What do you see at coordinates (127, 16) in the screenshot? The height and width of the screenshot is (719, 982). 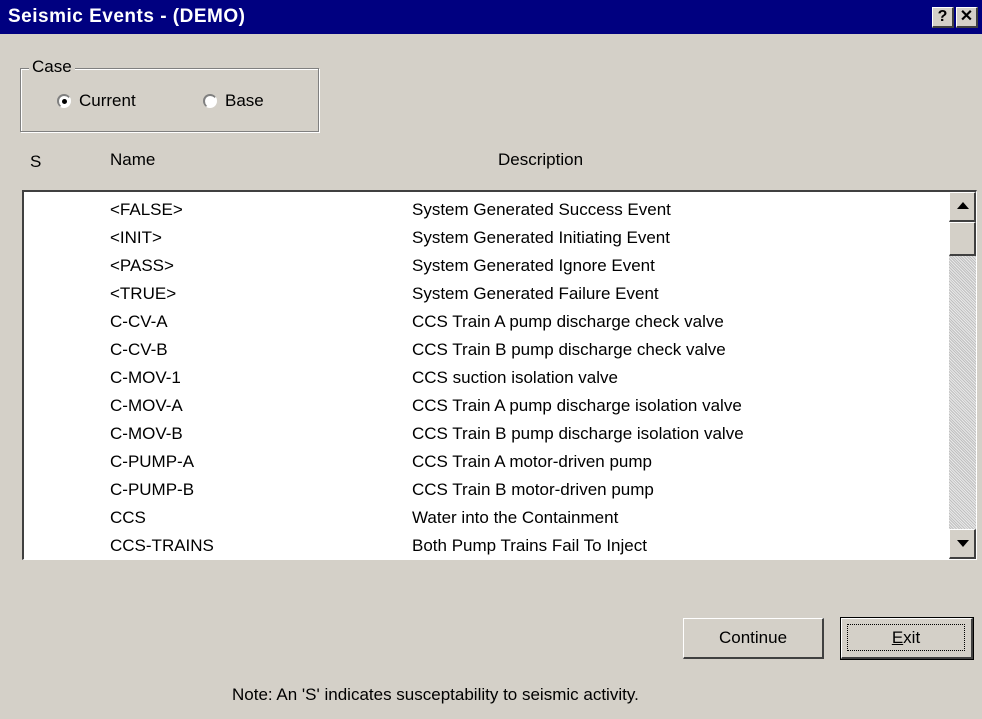 I see `window-title: Seismic Events - (DEMO)` at bounding box center [127, 16].